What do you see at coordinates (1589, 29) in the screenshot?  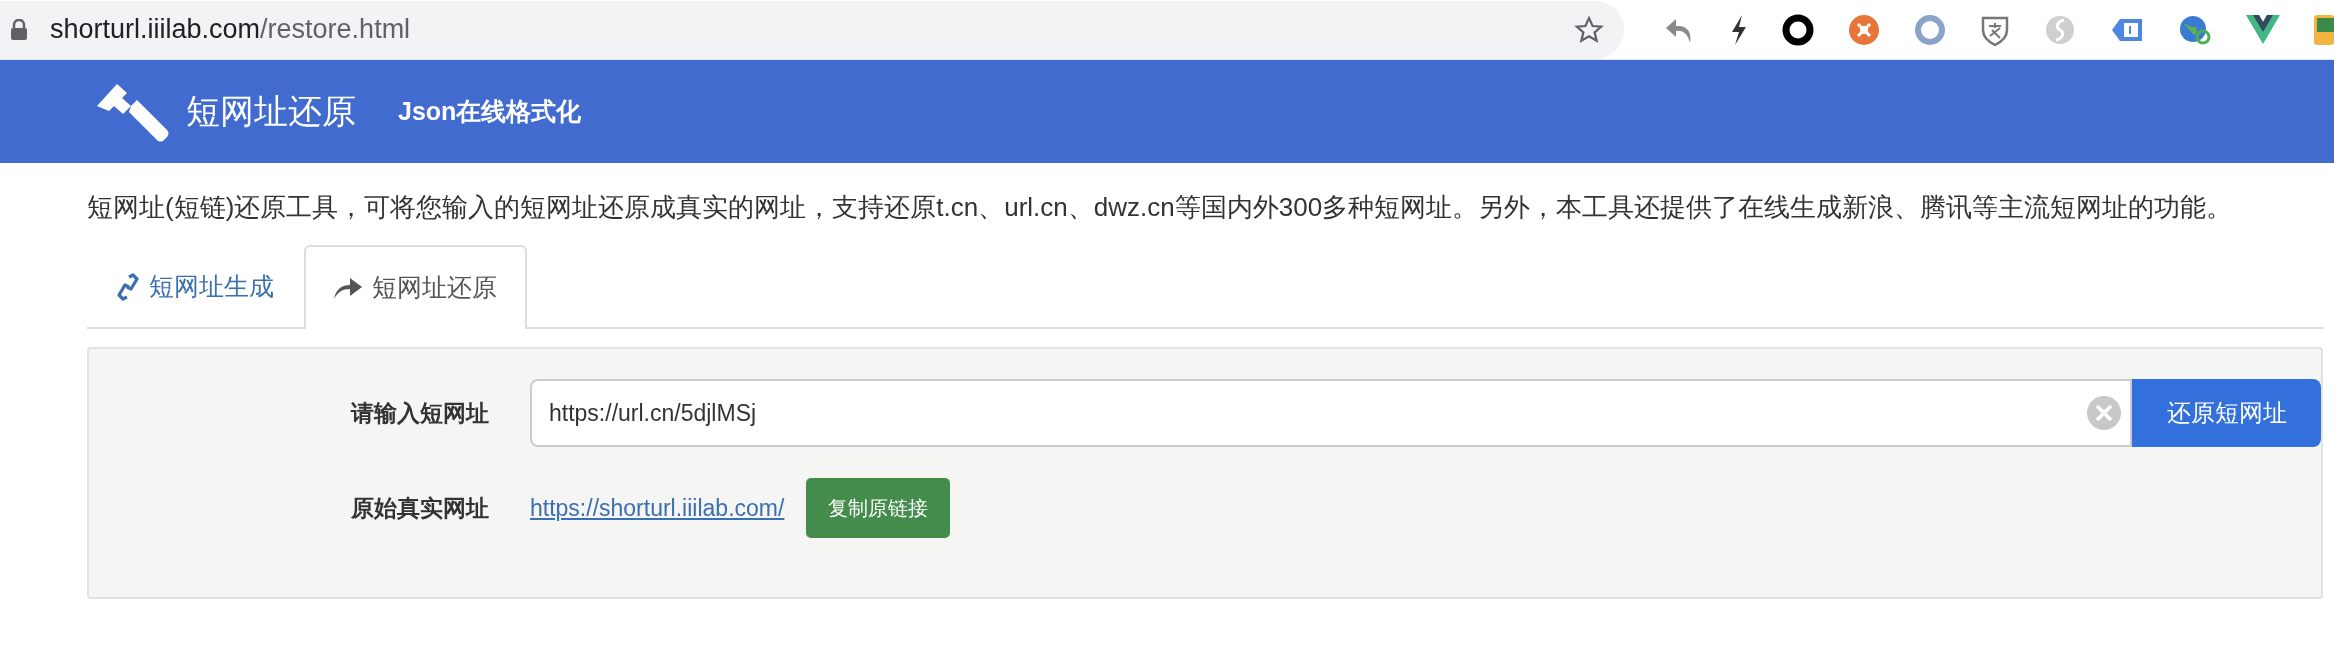 I see `star-icon` at bounding box center [1589, 29].